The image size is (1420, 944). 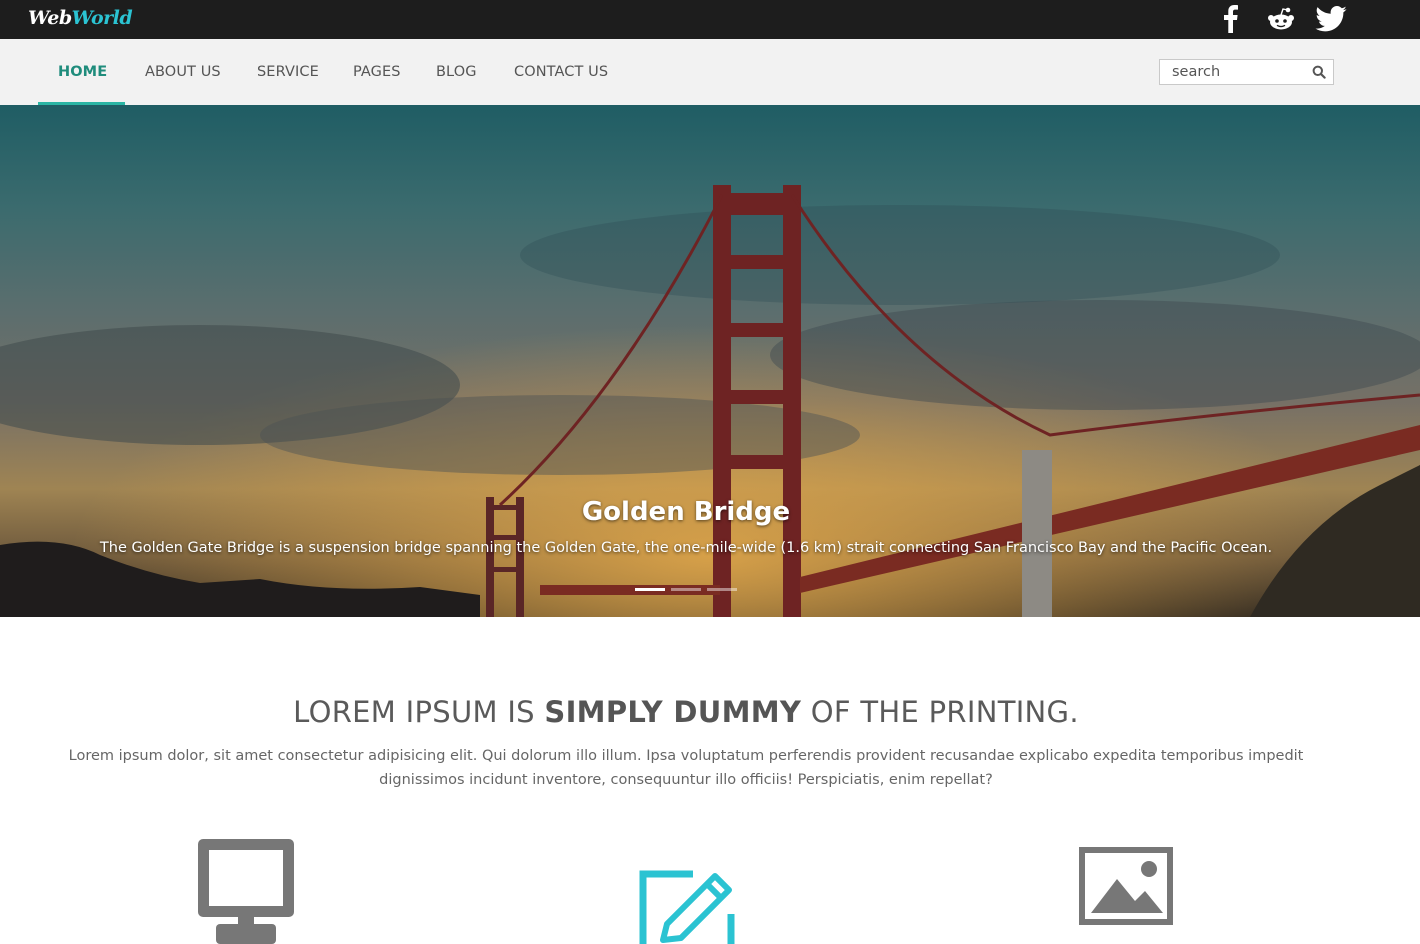 What do you see at coordinates (183, 72) in the screenshot?
I see `nav-item-about-us: ABOUT US` at bounding box center [183, 72].